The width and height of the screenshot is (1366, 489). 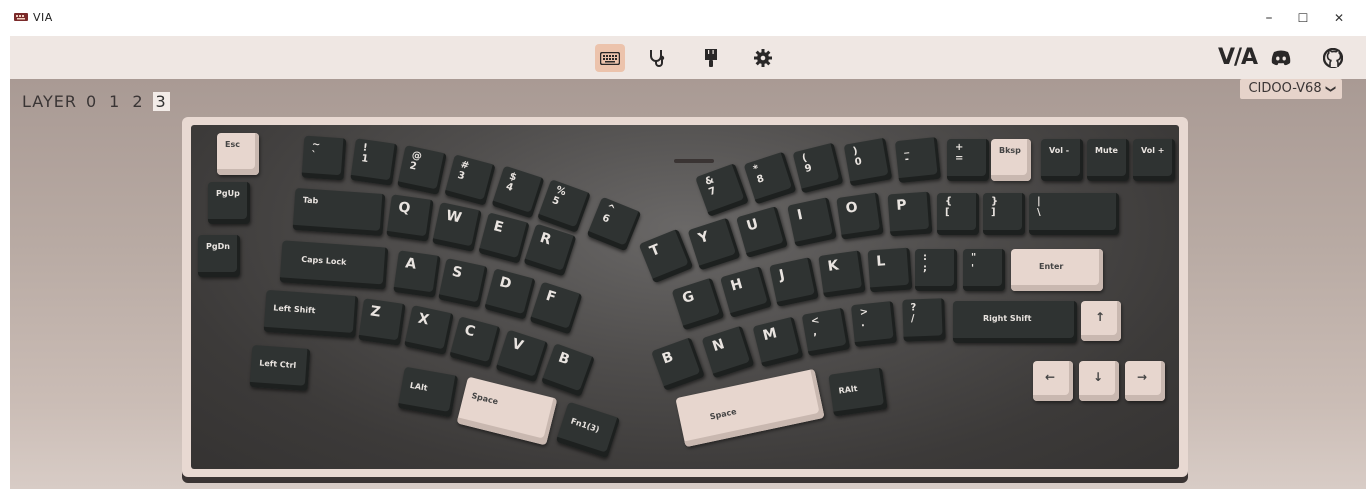 What do you see at coordinates (958, 214) in the screenshot?
I see `key-left-bracket: { [` at bounding box center [958, 214].